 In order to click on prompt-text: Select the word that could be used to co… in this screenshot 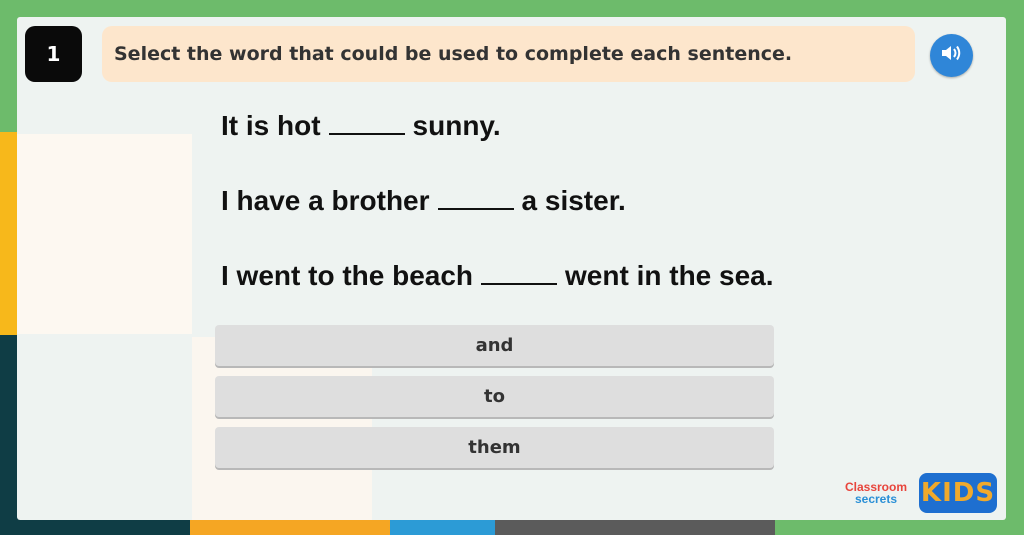, I will do `click(453, 54)`.